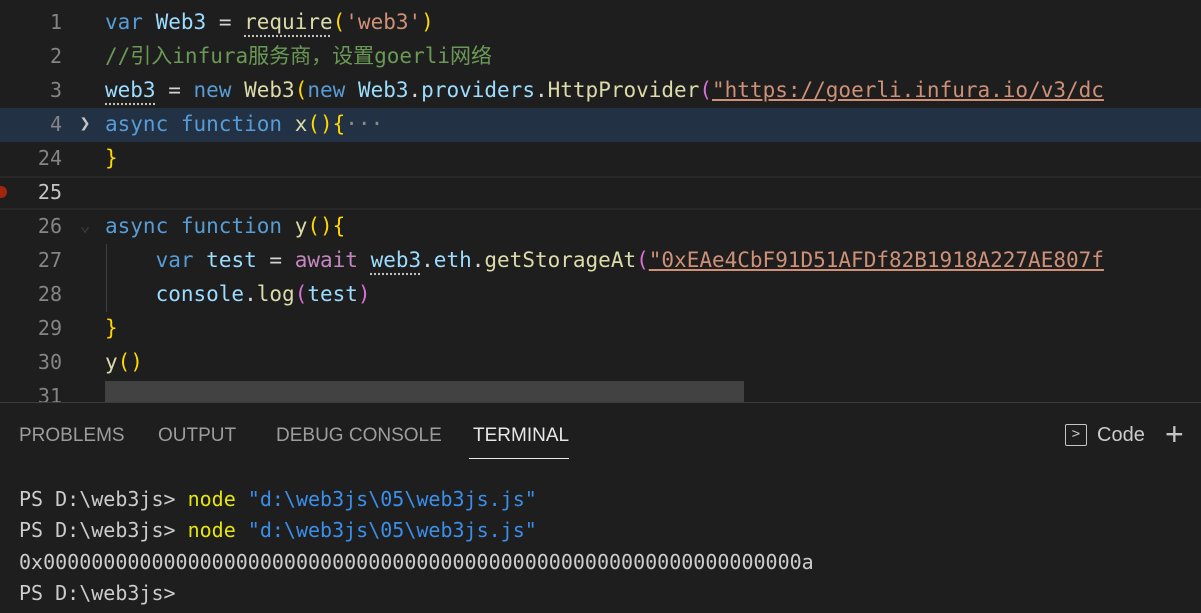  What do you see at coordinates (200, 294) in the screenshot?
I see `code-token: console` at bounding box center [200, 294].